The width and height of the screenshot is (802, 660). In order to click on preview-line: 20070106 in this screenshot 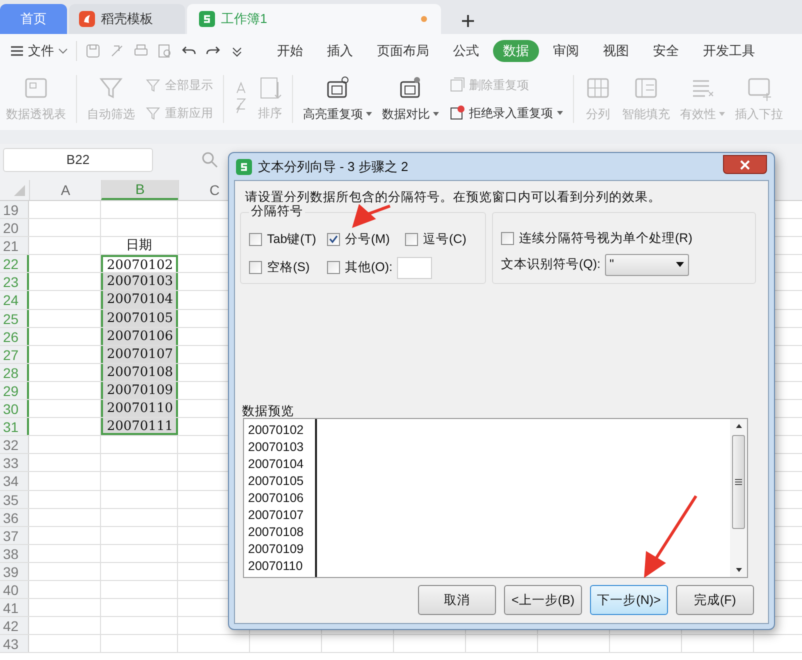, I will do `click(276, 498)`.